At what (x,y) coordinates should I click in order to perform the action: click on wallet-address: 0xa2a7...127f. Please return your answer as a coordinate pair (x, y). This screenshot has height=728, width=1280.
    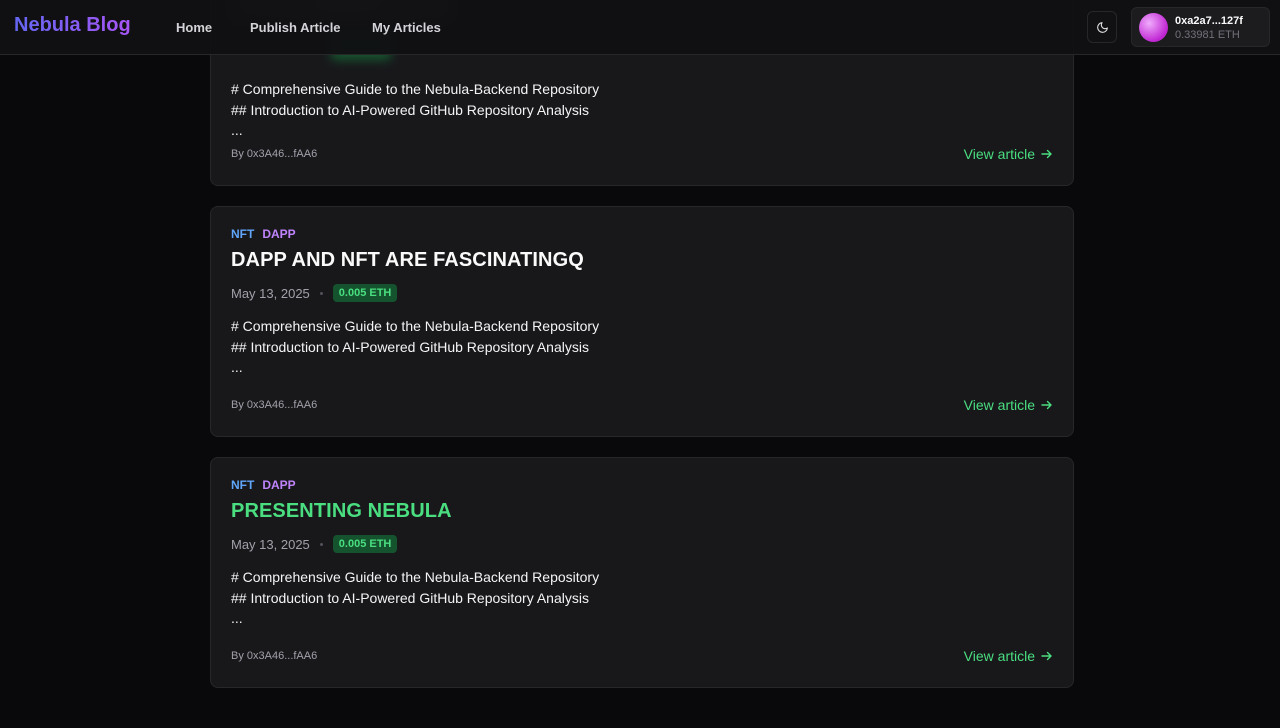
    Looking at the image, I should click on (1209, 21).